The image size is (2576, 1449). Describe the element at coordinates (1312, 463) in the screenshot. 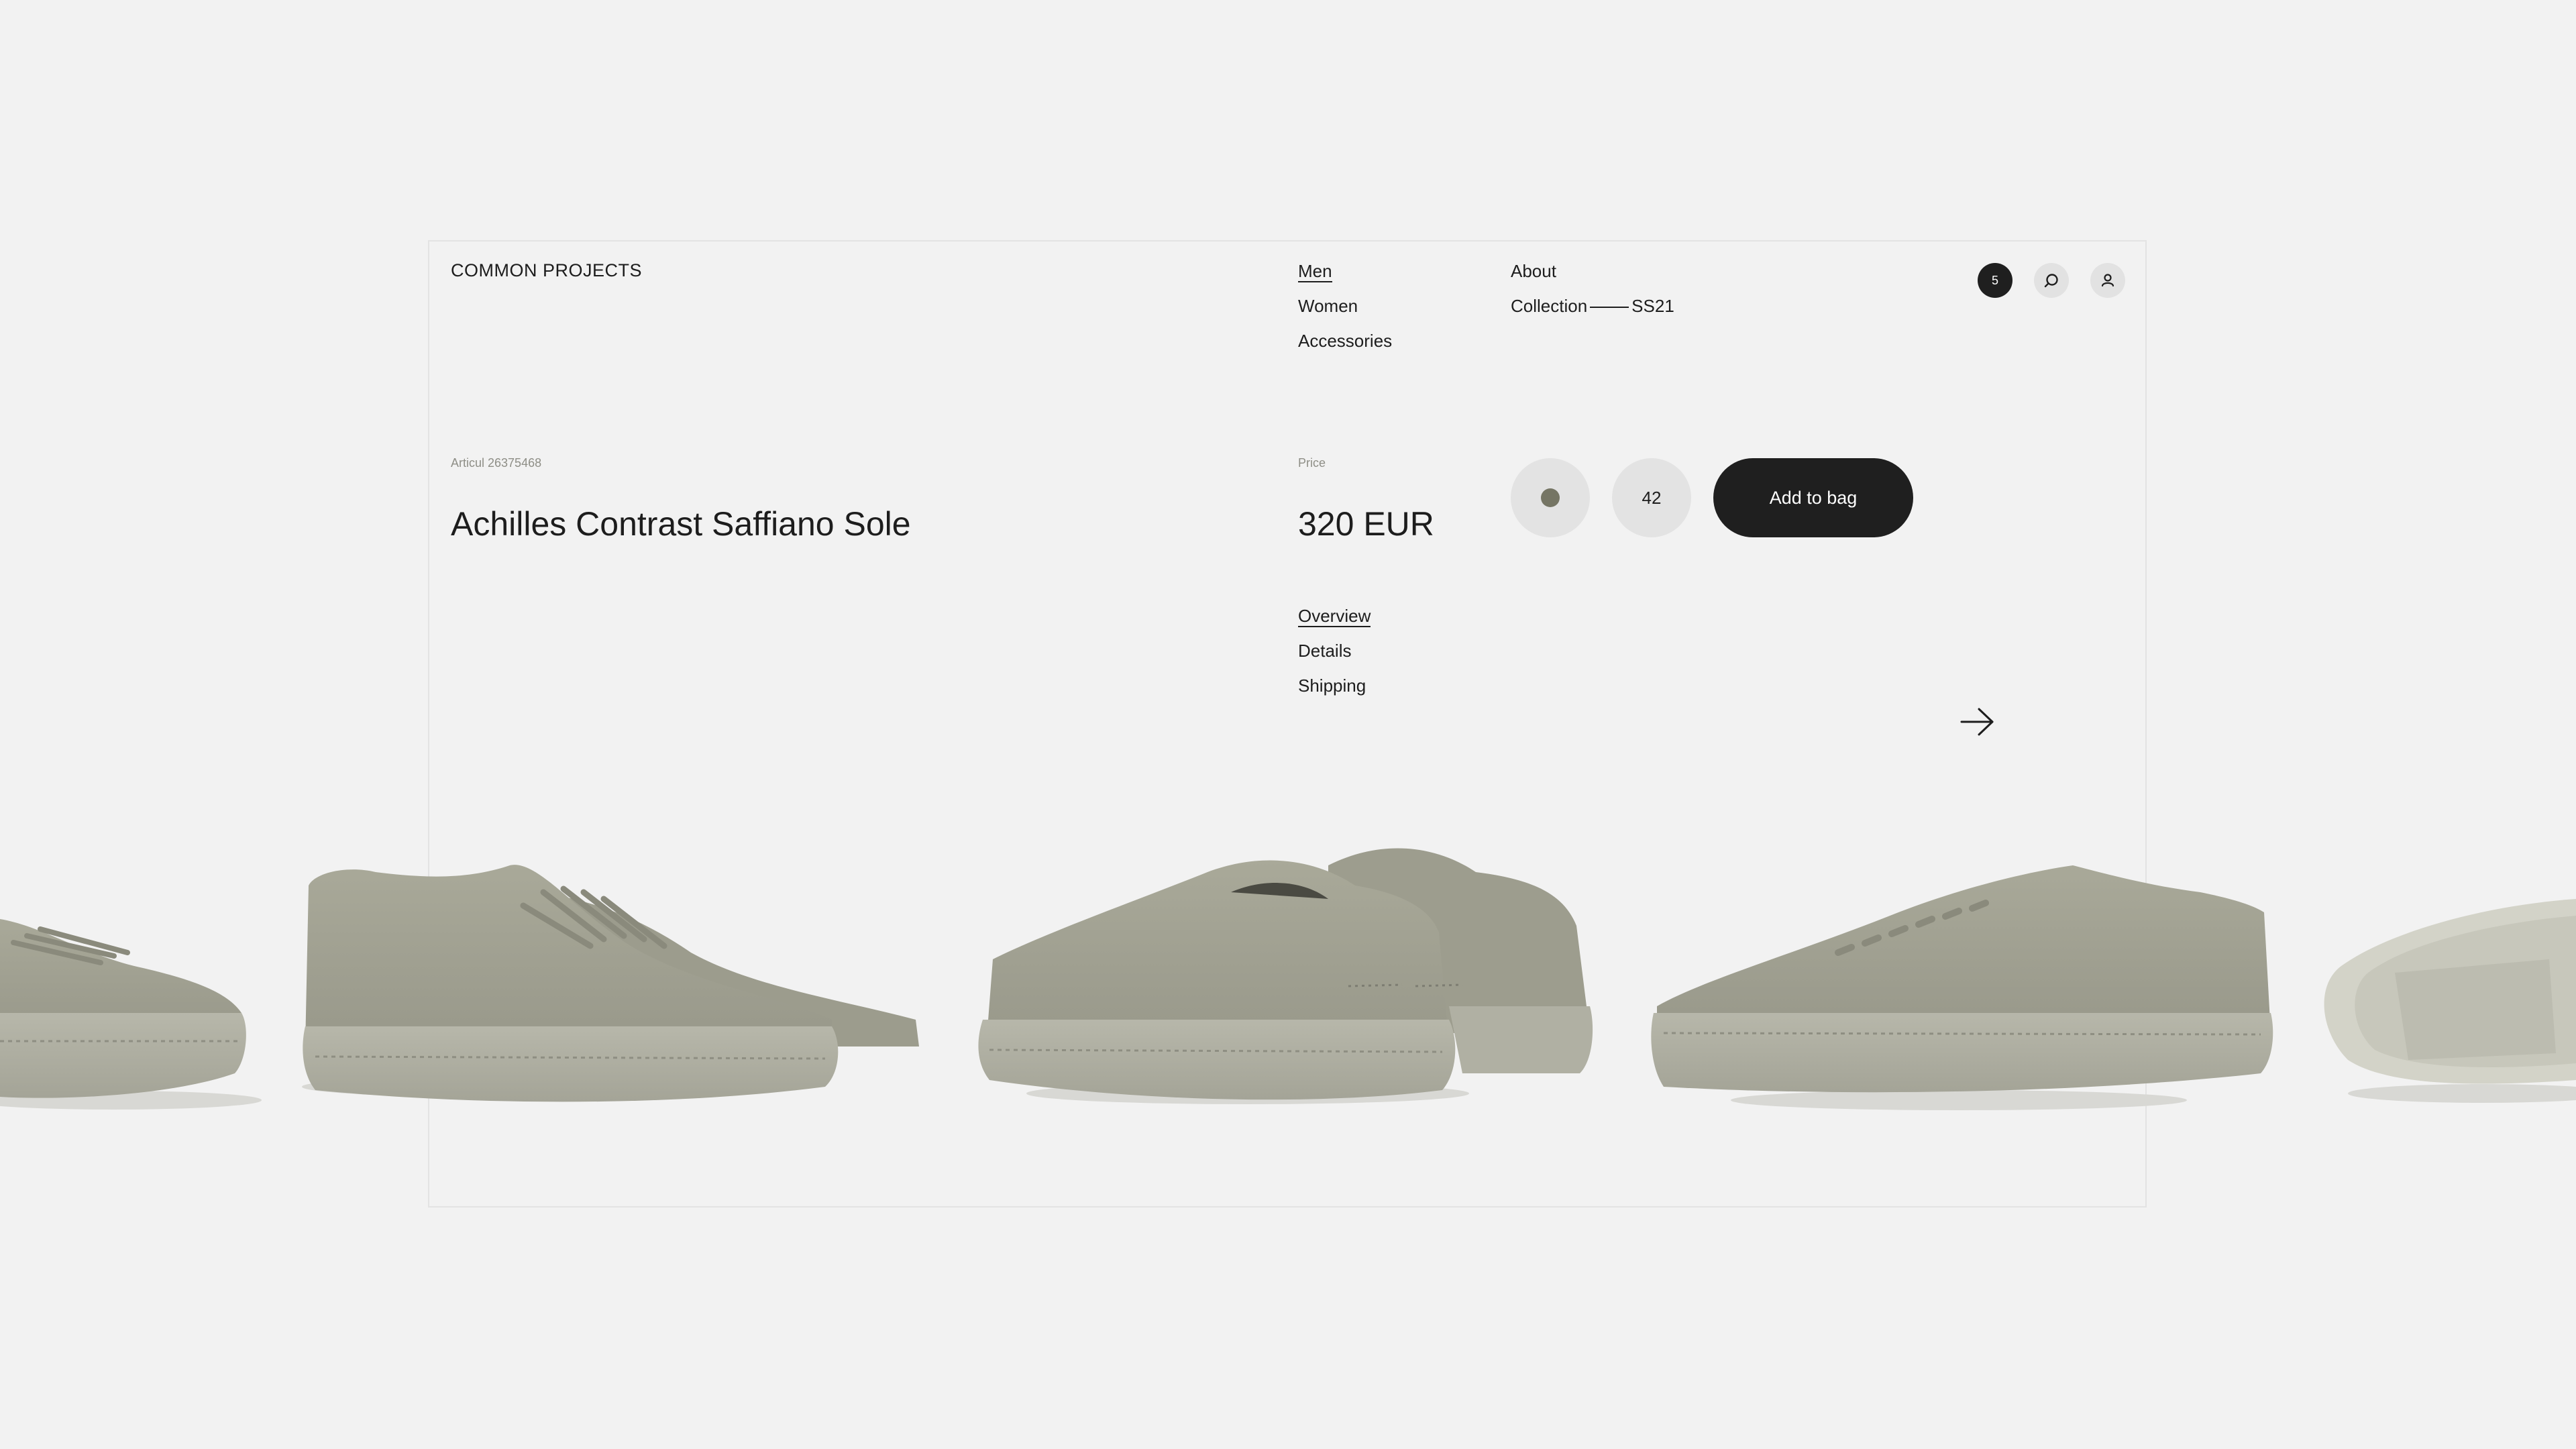

I see `price-label: Price` at that location.